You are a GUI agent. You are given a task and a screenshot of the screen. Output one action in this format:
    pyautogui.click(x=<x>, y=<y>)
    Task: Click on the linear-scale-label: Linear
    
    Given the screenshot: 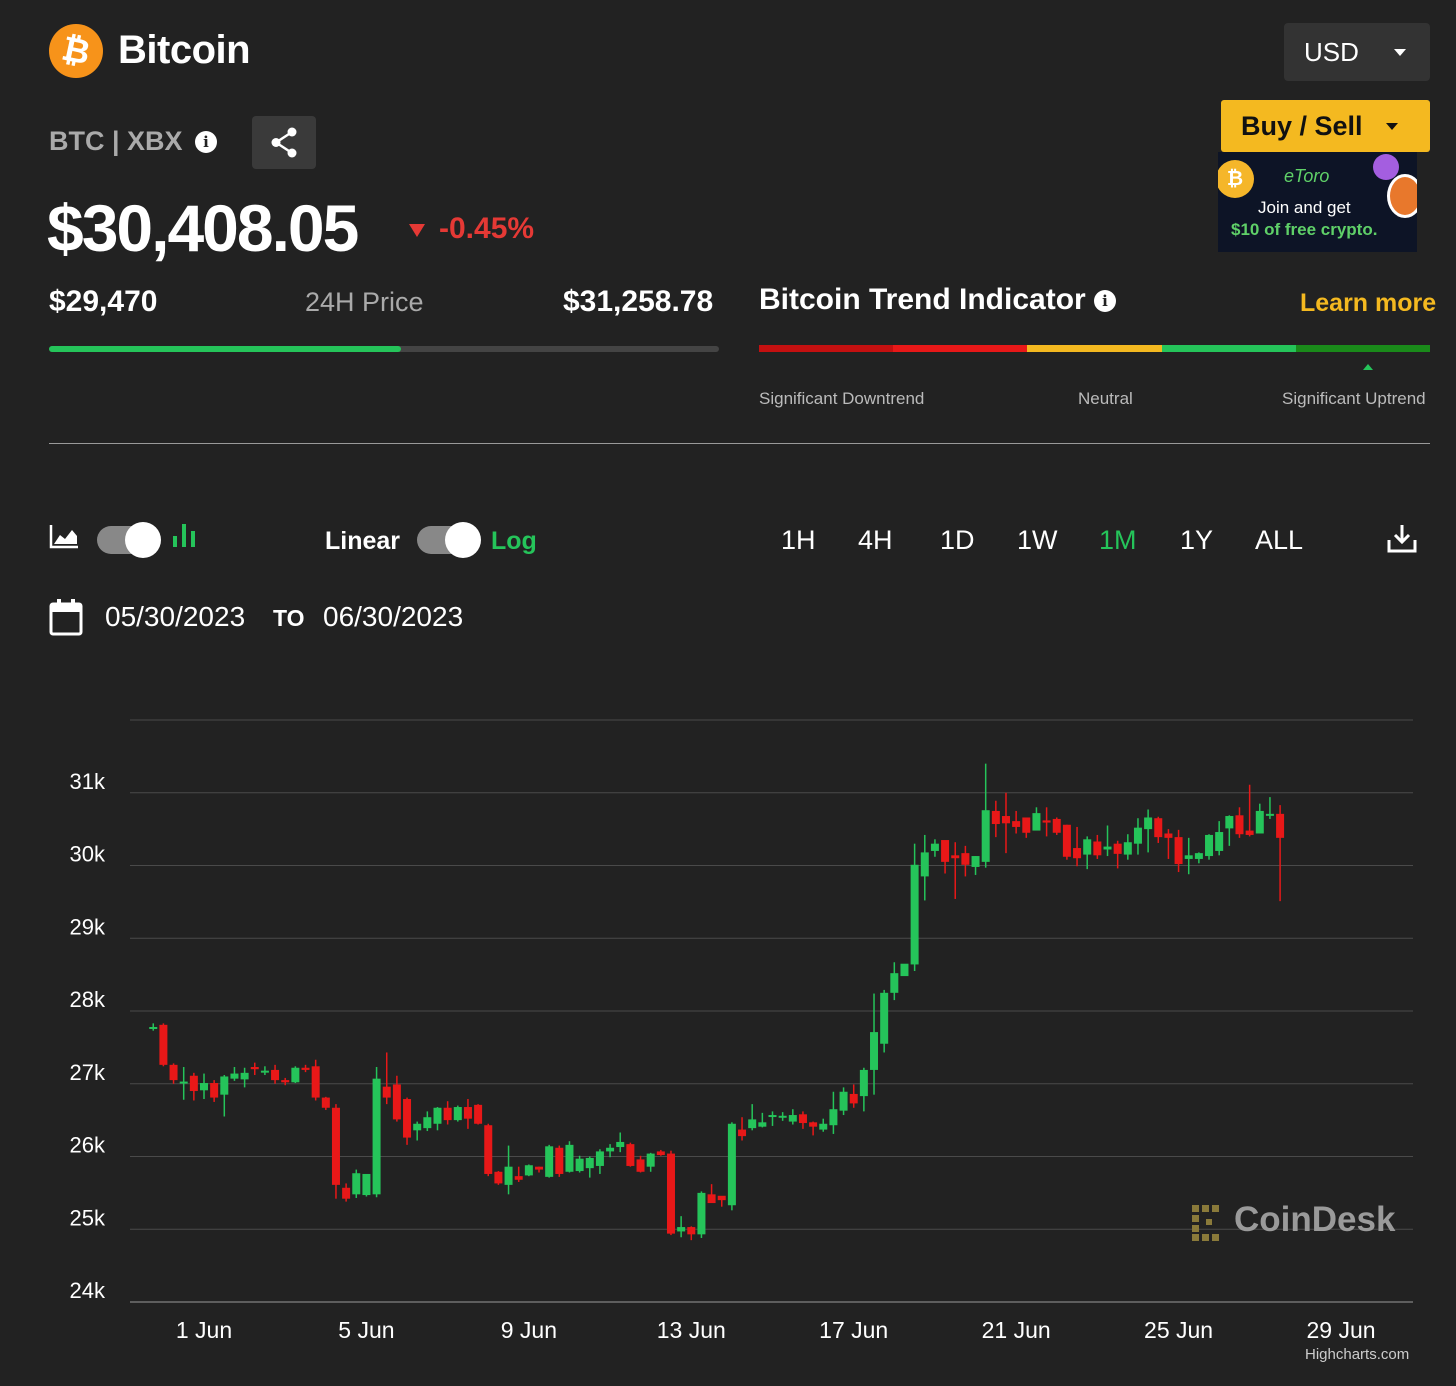 What is the action you would take?
    pyautogui.click(x=362, y=541)
    